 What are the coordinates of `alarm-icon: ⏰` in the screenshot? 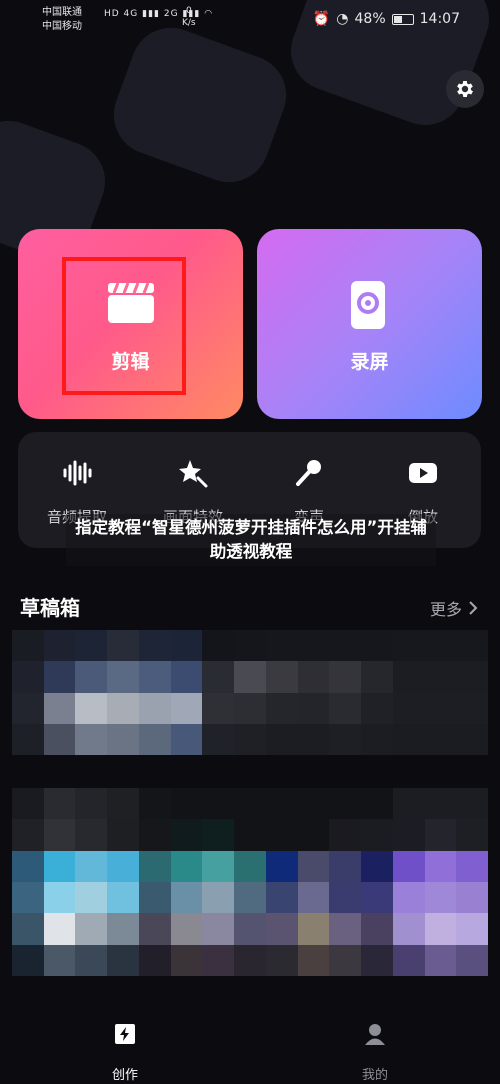 It's located at (321, 19).